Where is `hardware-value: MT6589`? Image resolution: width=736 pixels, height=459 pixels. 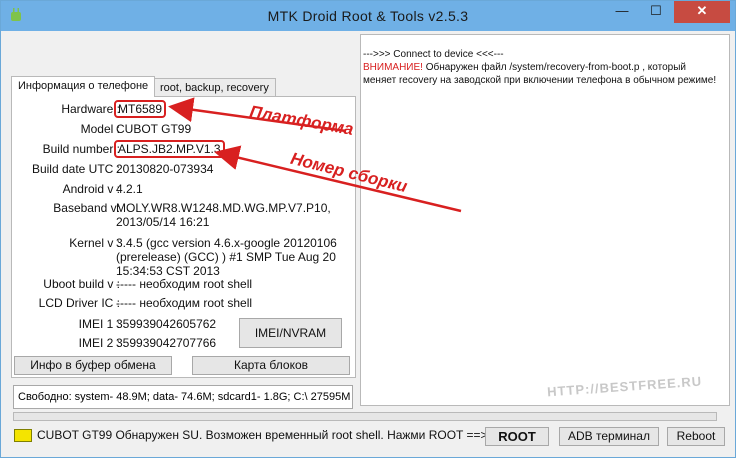
hardware-value: MT6589 is located at coordinates (140, 109).